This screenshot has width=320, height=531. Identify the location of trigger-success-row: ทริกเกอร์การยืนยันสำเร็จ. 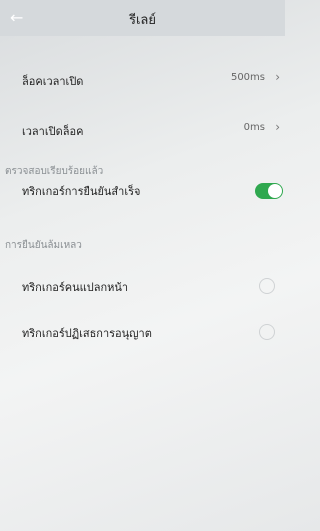
(142, 190).